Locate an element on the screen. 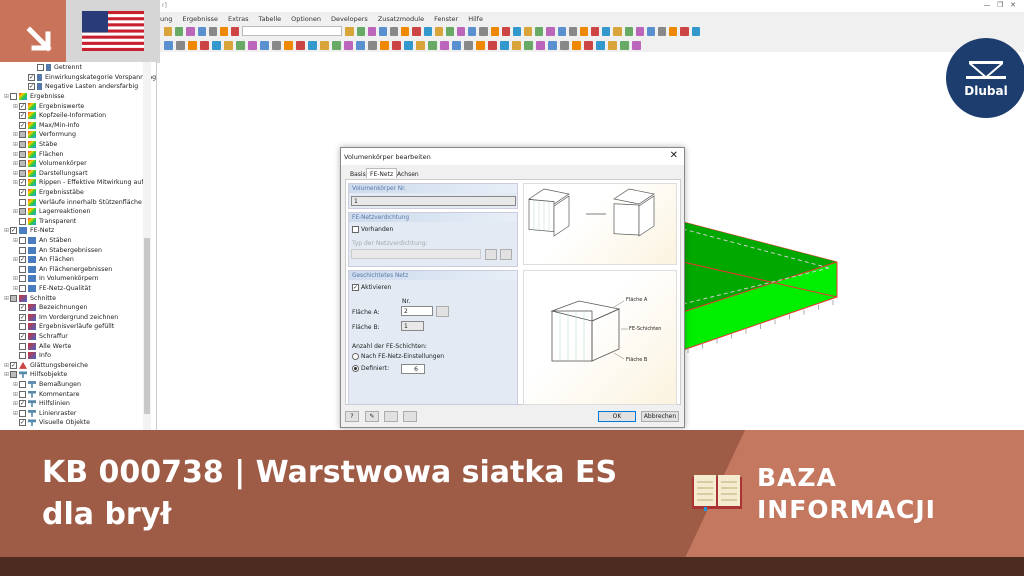 The height and width of the screenshot is (576, 1024). tree-item: An Stabergebnissen is located at coordinates (57, 250).